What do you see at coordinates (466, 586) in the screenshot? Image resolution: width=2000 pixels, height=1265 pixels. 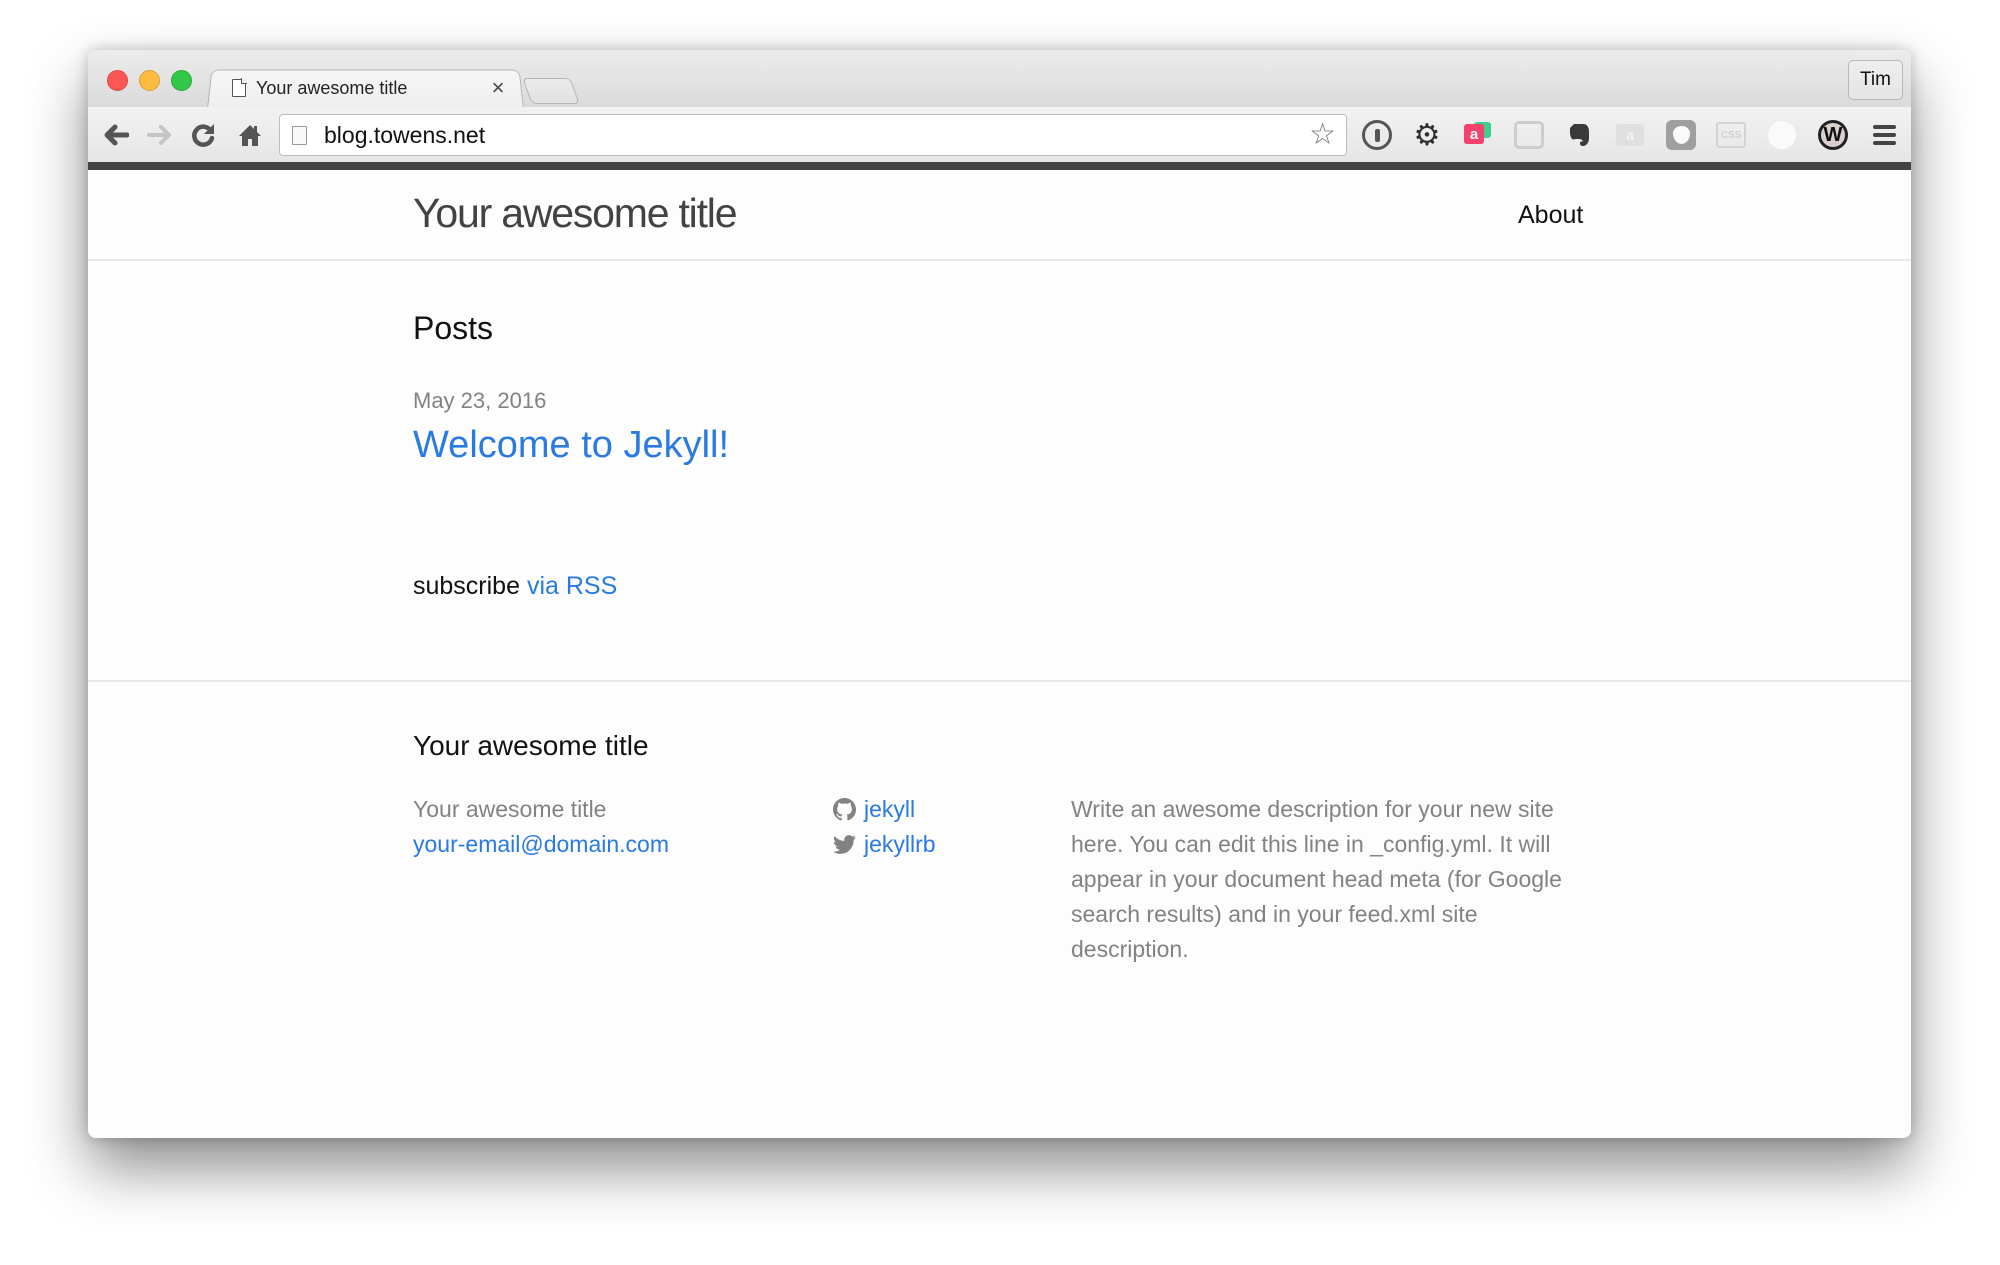 I see `subscribe-text: subscribe` at bounding box center [466, 586].